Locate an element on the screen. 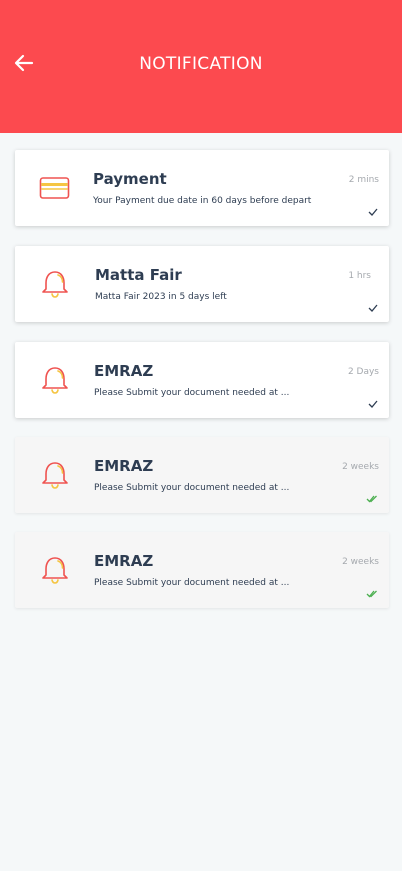 The height and width of the screenshot is (871, 402). notification-title: Payment is located at coordinates (130, 179).